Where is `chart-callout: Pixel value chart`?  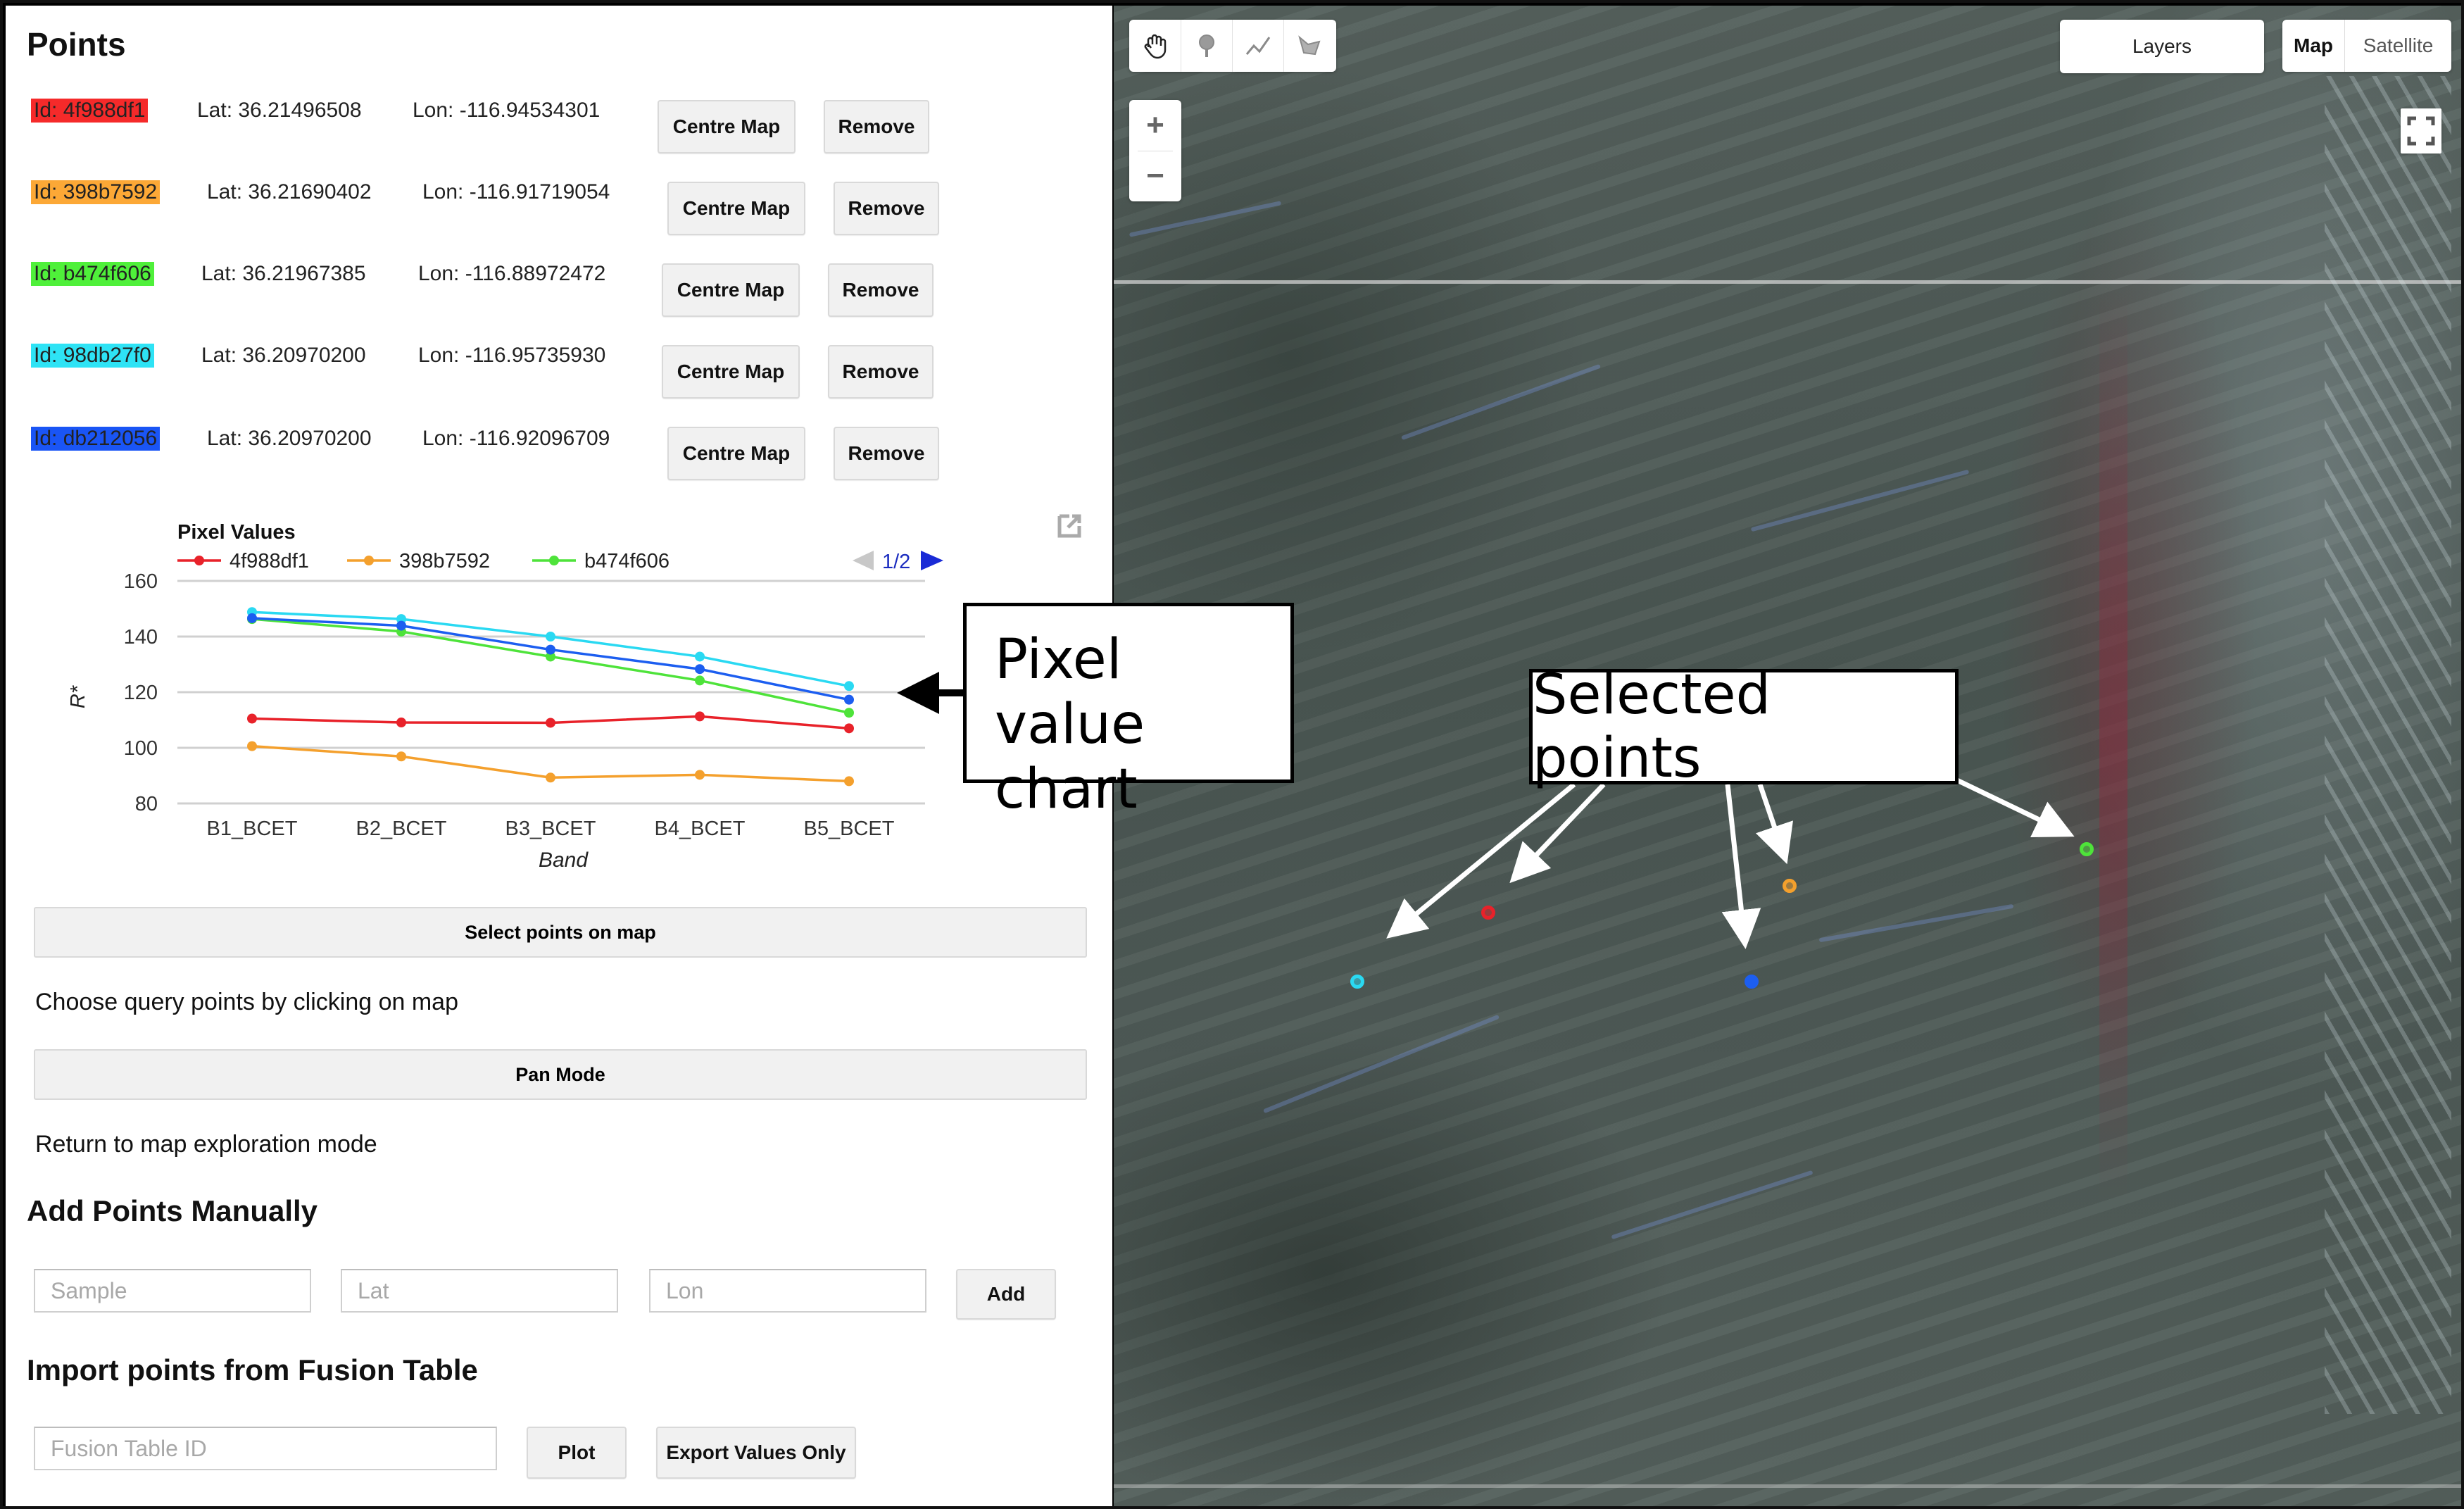 chart-callout: Pixel value chart is located at coordinates (1128, 712).